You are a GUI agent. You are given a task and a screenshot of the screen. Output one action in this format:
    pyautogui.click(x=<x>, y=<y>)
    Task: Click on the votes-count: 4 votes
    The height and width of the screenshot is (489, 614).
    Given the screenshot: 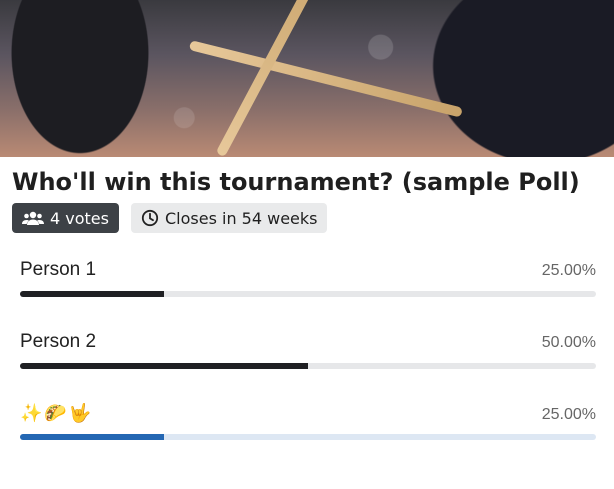 What is the action you would take?
    pyautogui.click(x=79, y=218)
    